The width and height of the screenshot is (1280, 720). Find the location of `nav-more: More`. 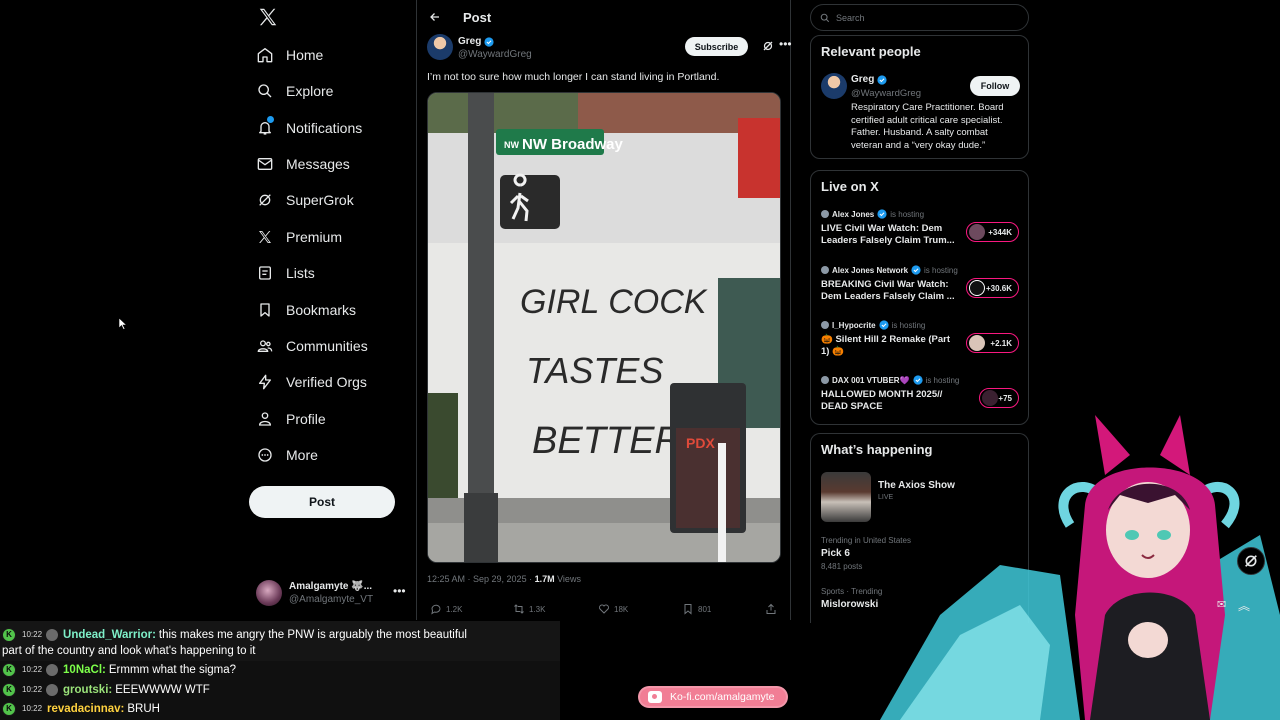

nav-more: More is located at coordinates (328, 455).